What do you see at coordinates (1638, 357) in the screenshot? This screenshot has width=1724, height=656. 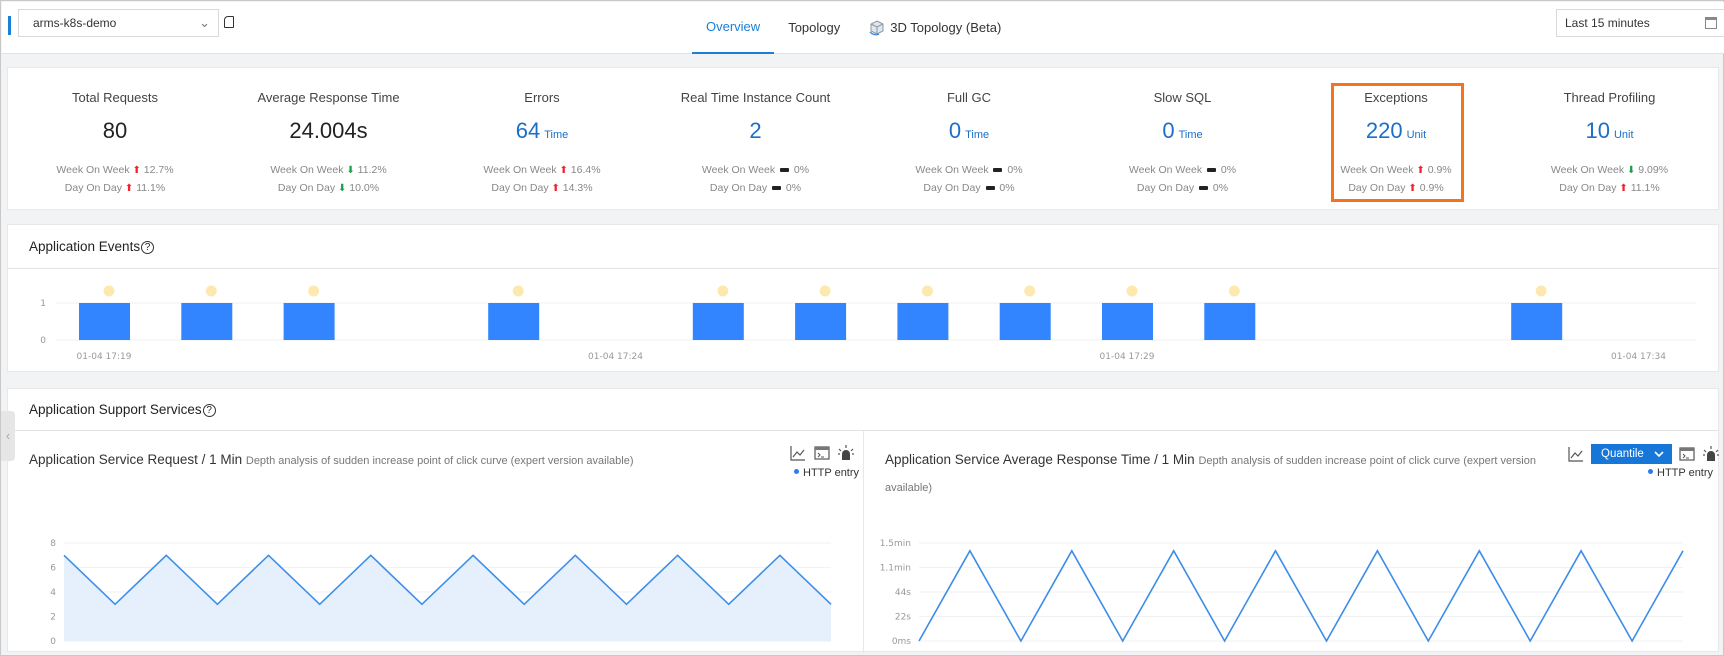 I see `x-tick-label: 01-04 17:34` at bounding box center [1638, 357].